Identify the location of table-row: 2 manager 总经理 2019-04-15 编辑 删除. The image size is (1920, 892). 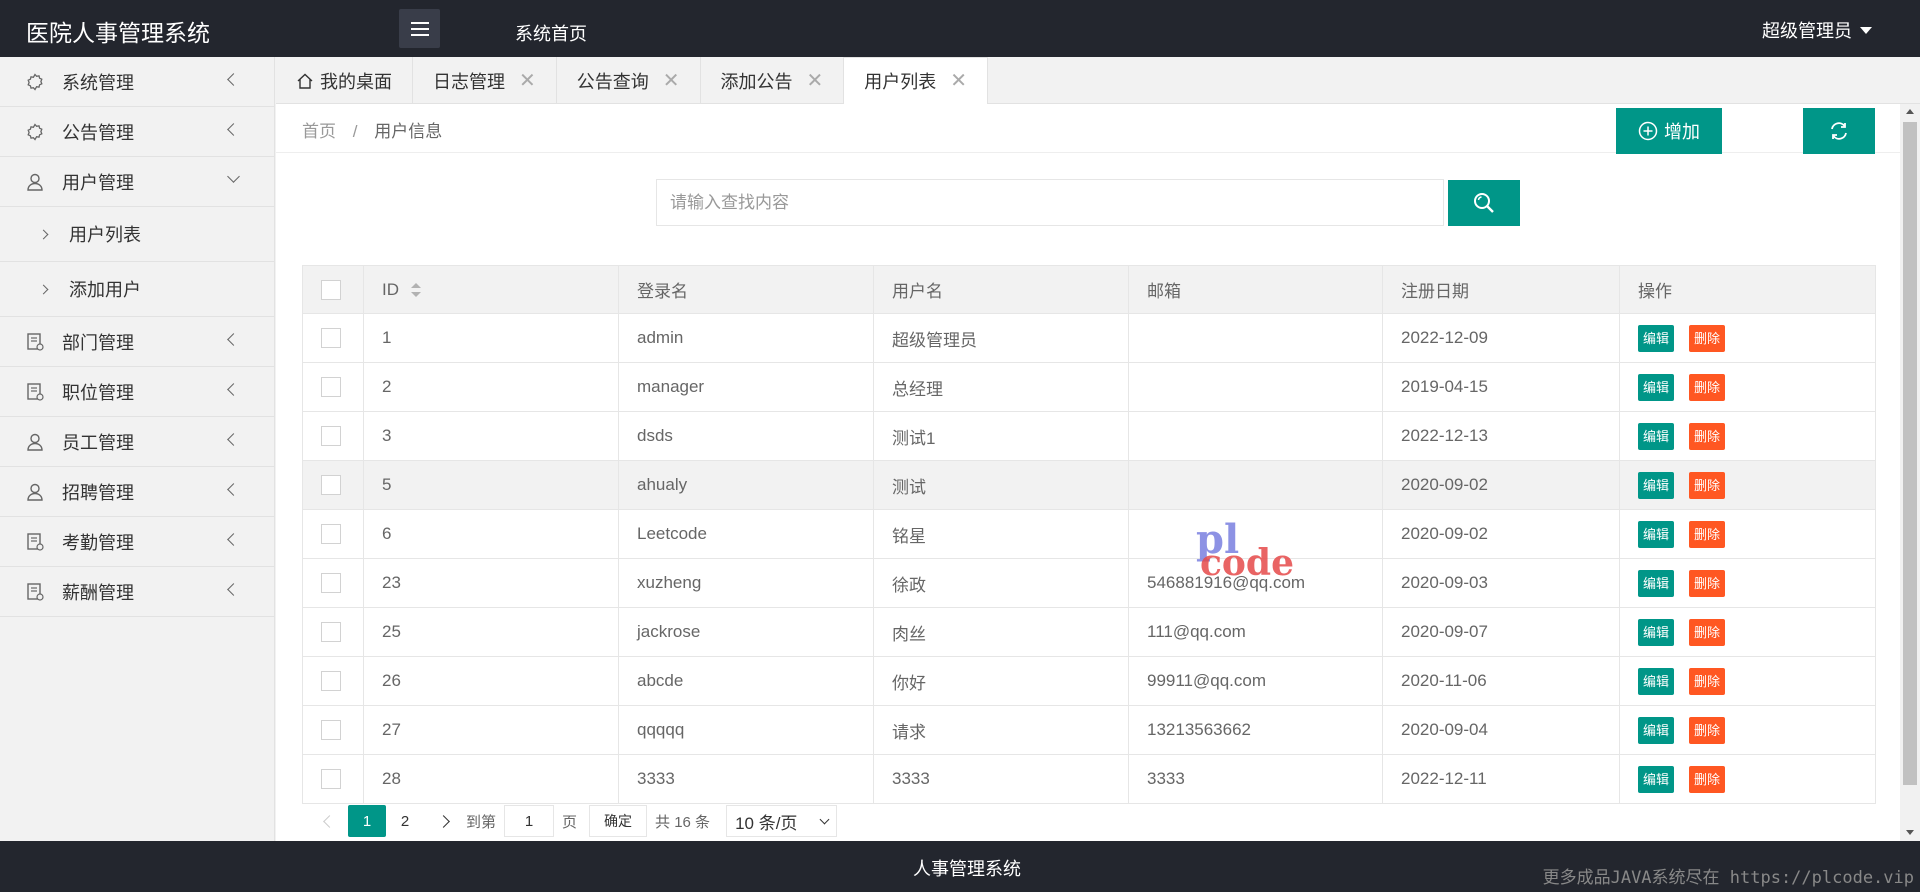
(1089, 387).